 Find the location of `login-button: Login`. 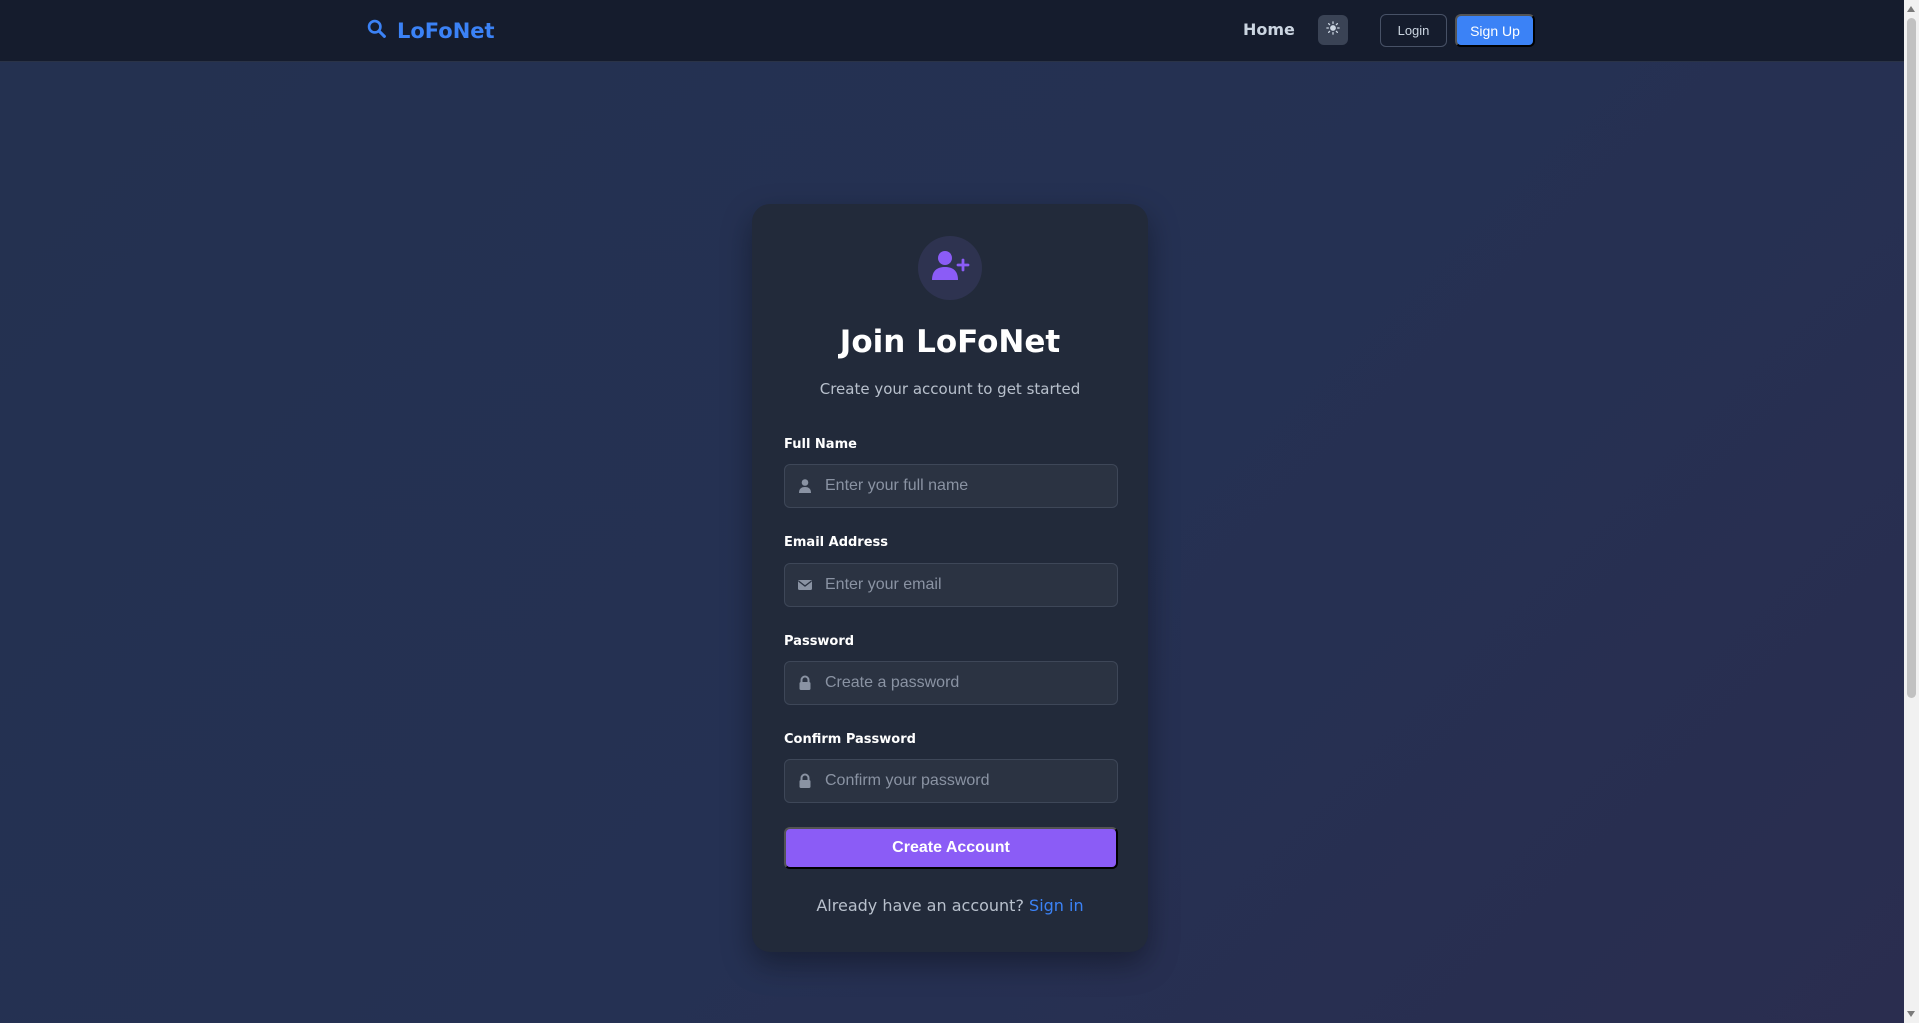

login-button: Login is located at coordinates (1413, 30).